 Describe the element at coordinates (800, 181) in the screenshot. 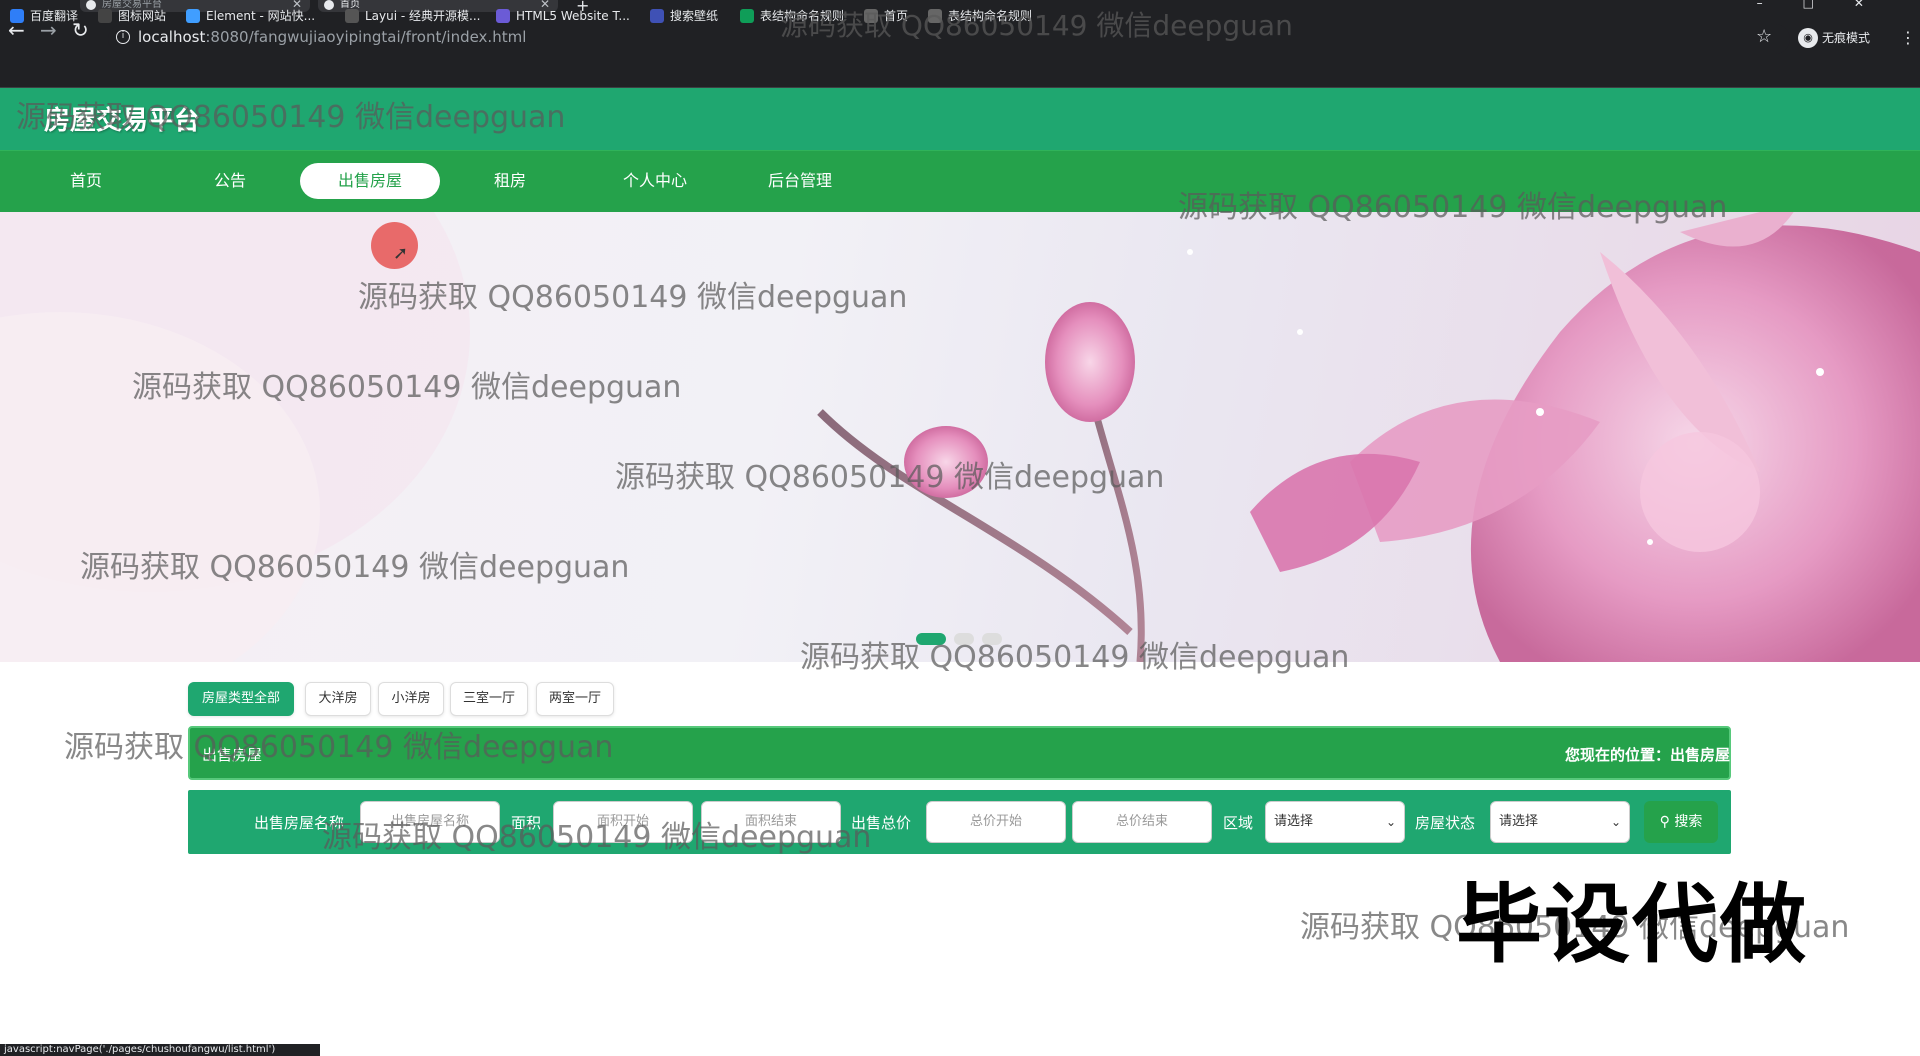

I see `nav-admin: 后台管理` at that location.